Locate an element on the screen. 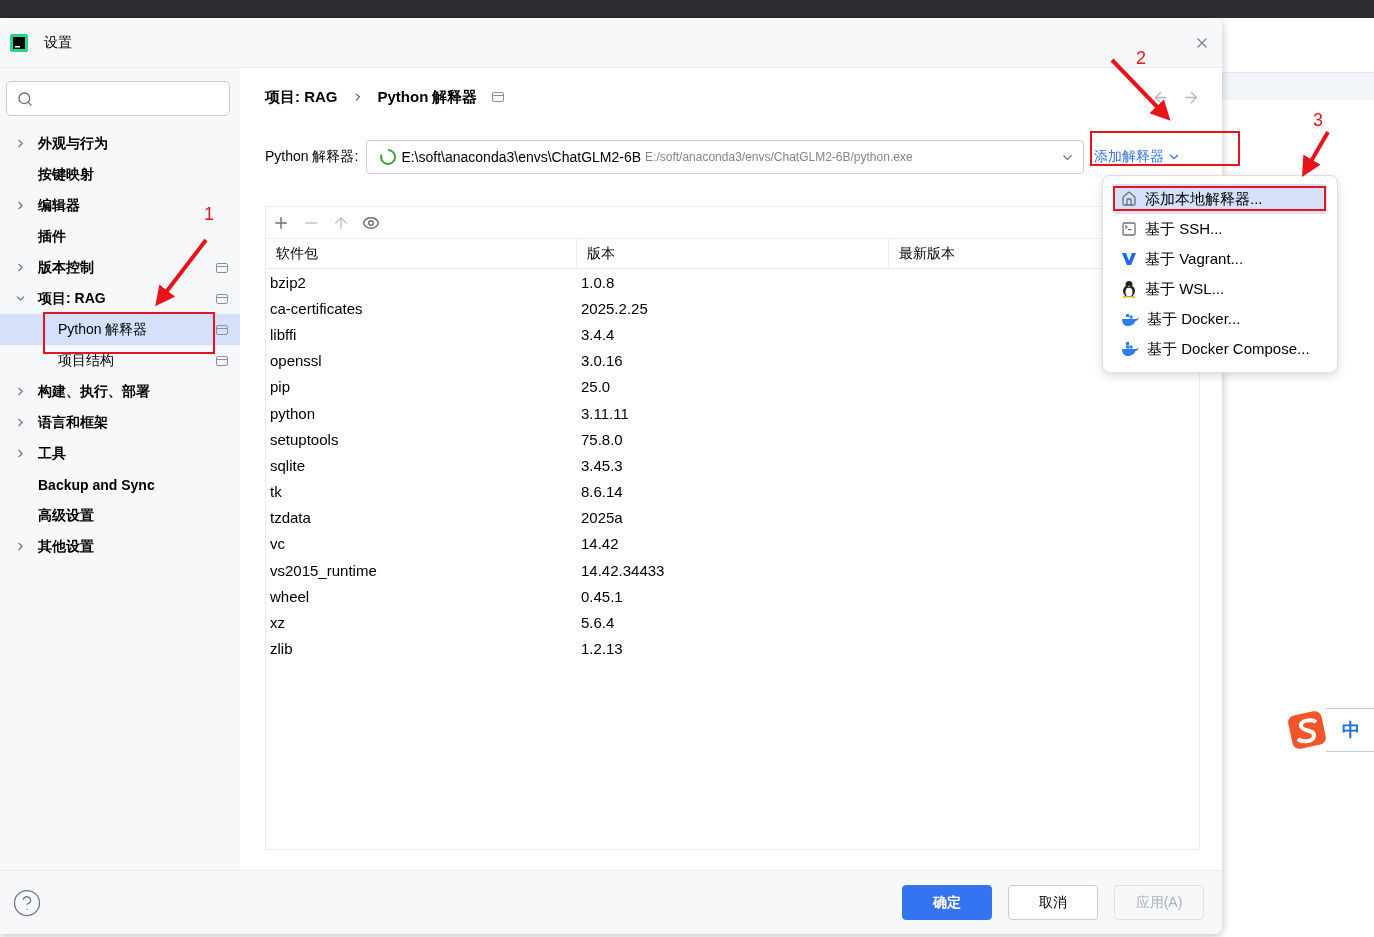  table-cell-text: vc is located at coordinates (277, 544).